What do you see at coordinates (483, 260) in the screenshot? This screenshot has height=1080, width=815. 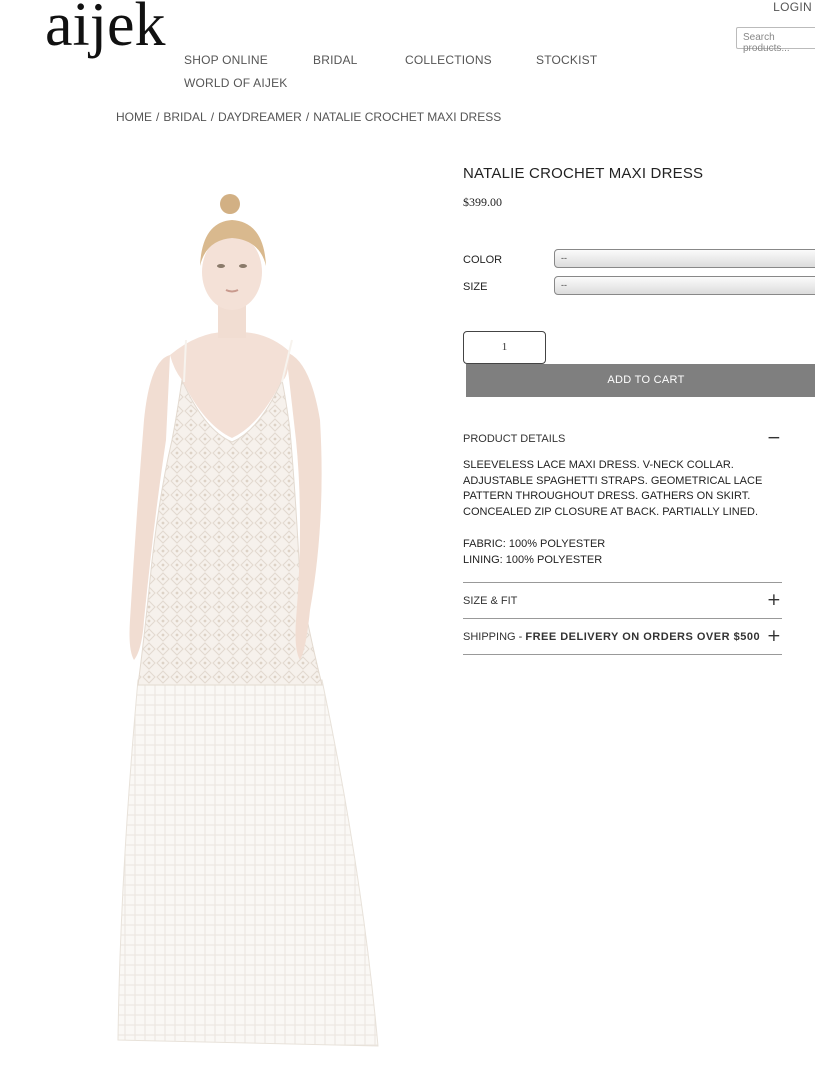 I see `color-label: COLOR` at bounding box center [483, 260].